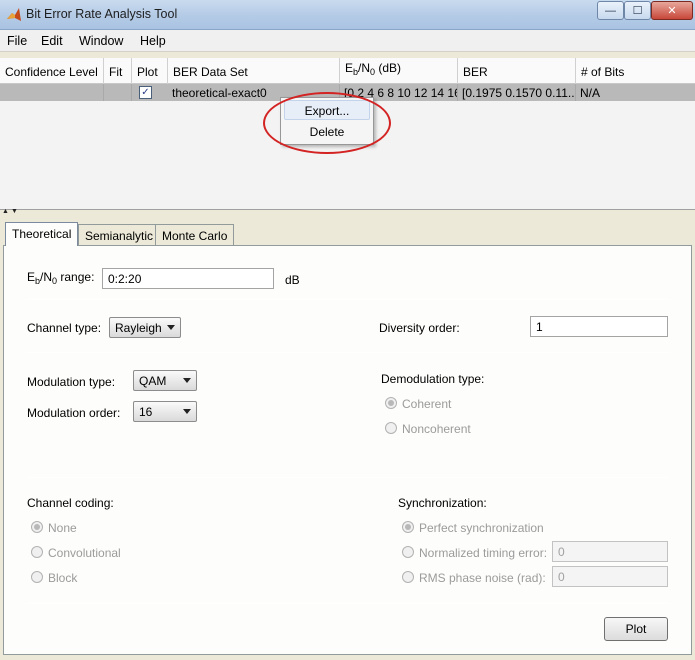  Describe the element at coordinates (195, 234) in the screenshot. I see `tab-monte-carlo: Monte Carlo` at that location.